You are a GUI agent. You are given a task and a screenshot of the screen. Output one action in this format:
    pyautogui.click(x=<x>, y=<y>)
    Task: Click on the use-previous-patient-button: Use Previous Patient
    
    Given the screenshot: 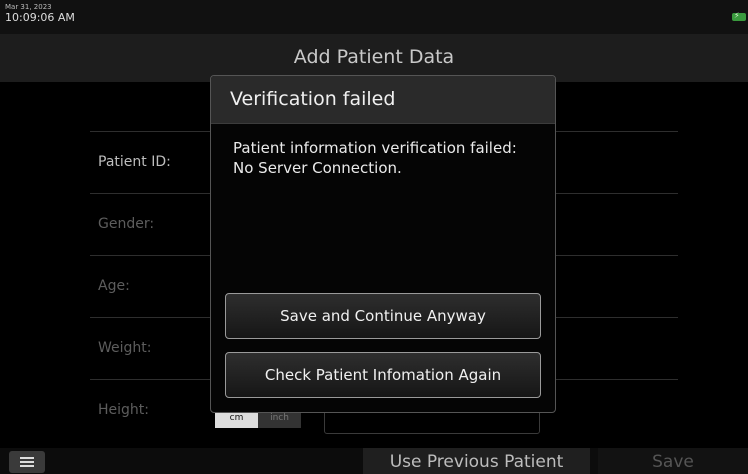 What is the action you would take?
    pyautogui.click(x=476, y=461)
    